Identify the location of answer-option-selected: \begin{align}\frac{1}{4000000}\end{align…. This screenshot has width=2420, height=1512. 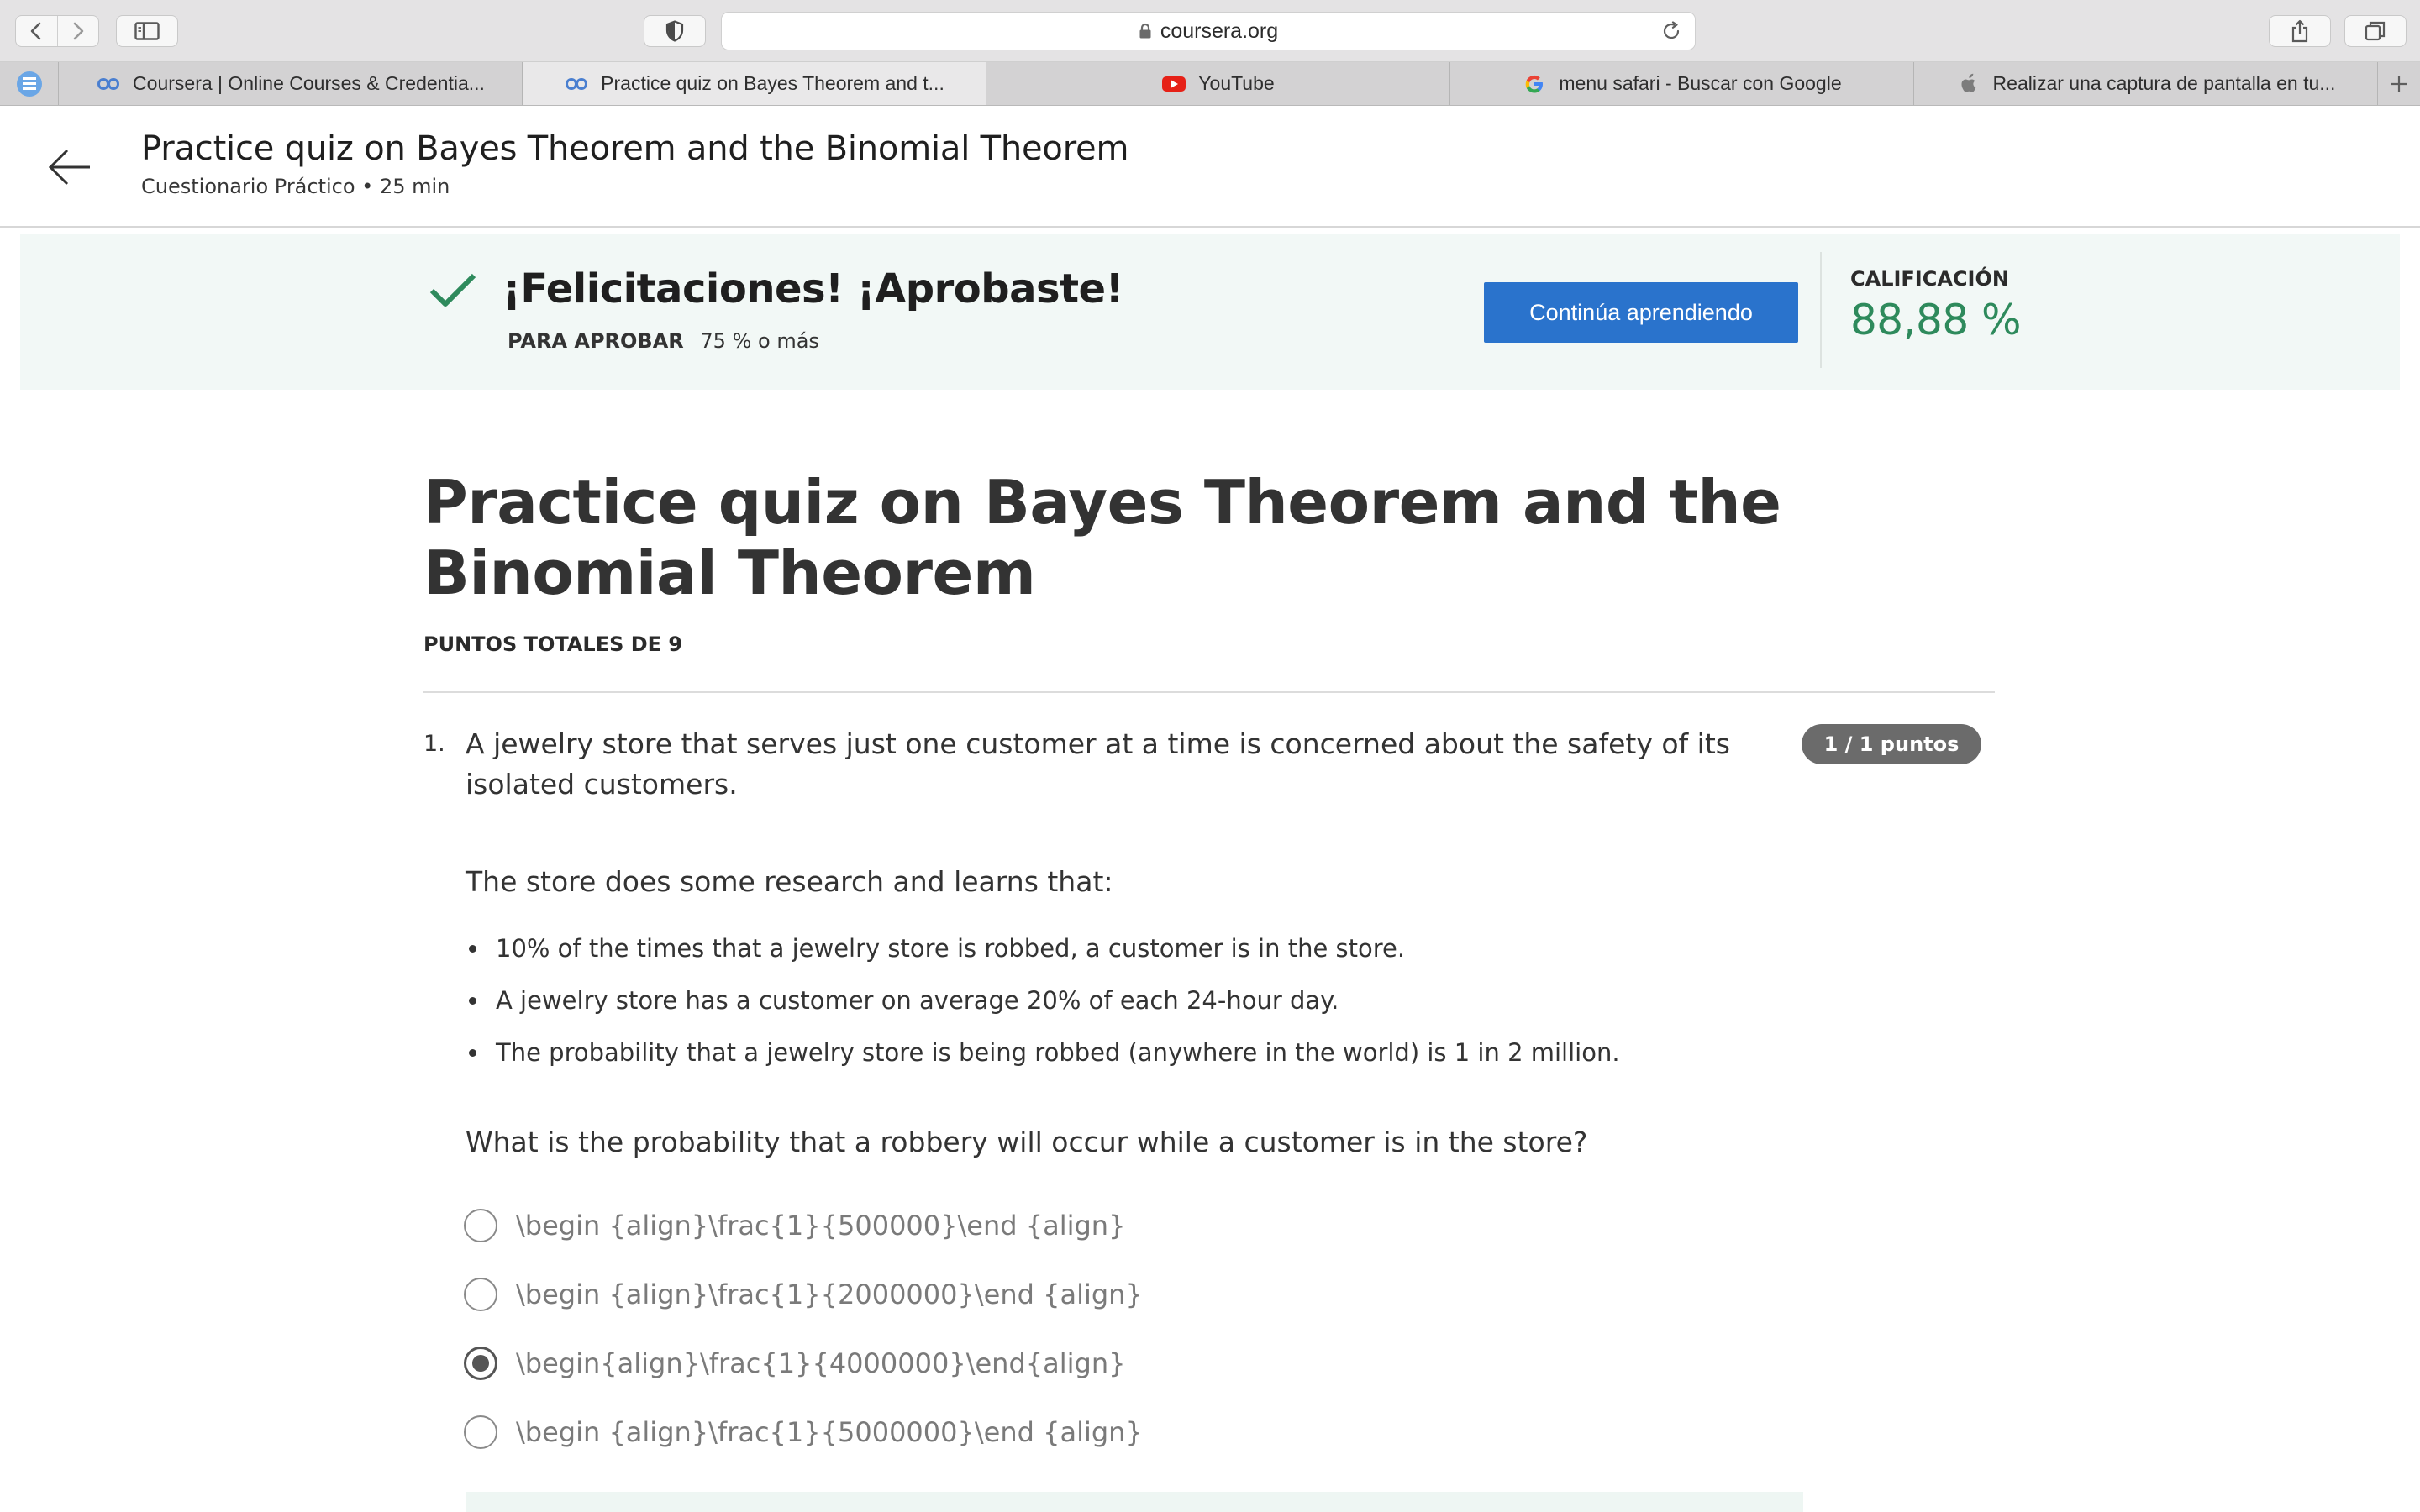
(803, 1363).